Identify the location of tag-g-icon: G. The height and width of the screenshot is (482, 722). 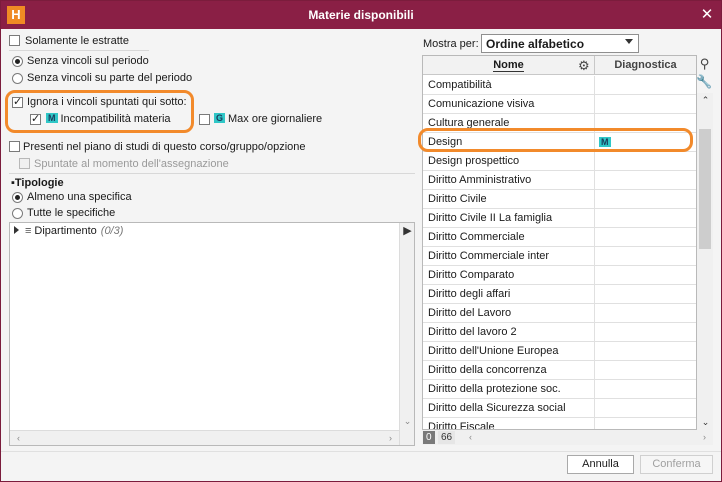
(220, 118).